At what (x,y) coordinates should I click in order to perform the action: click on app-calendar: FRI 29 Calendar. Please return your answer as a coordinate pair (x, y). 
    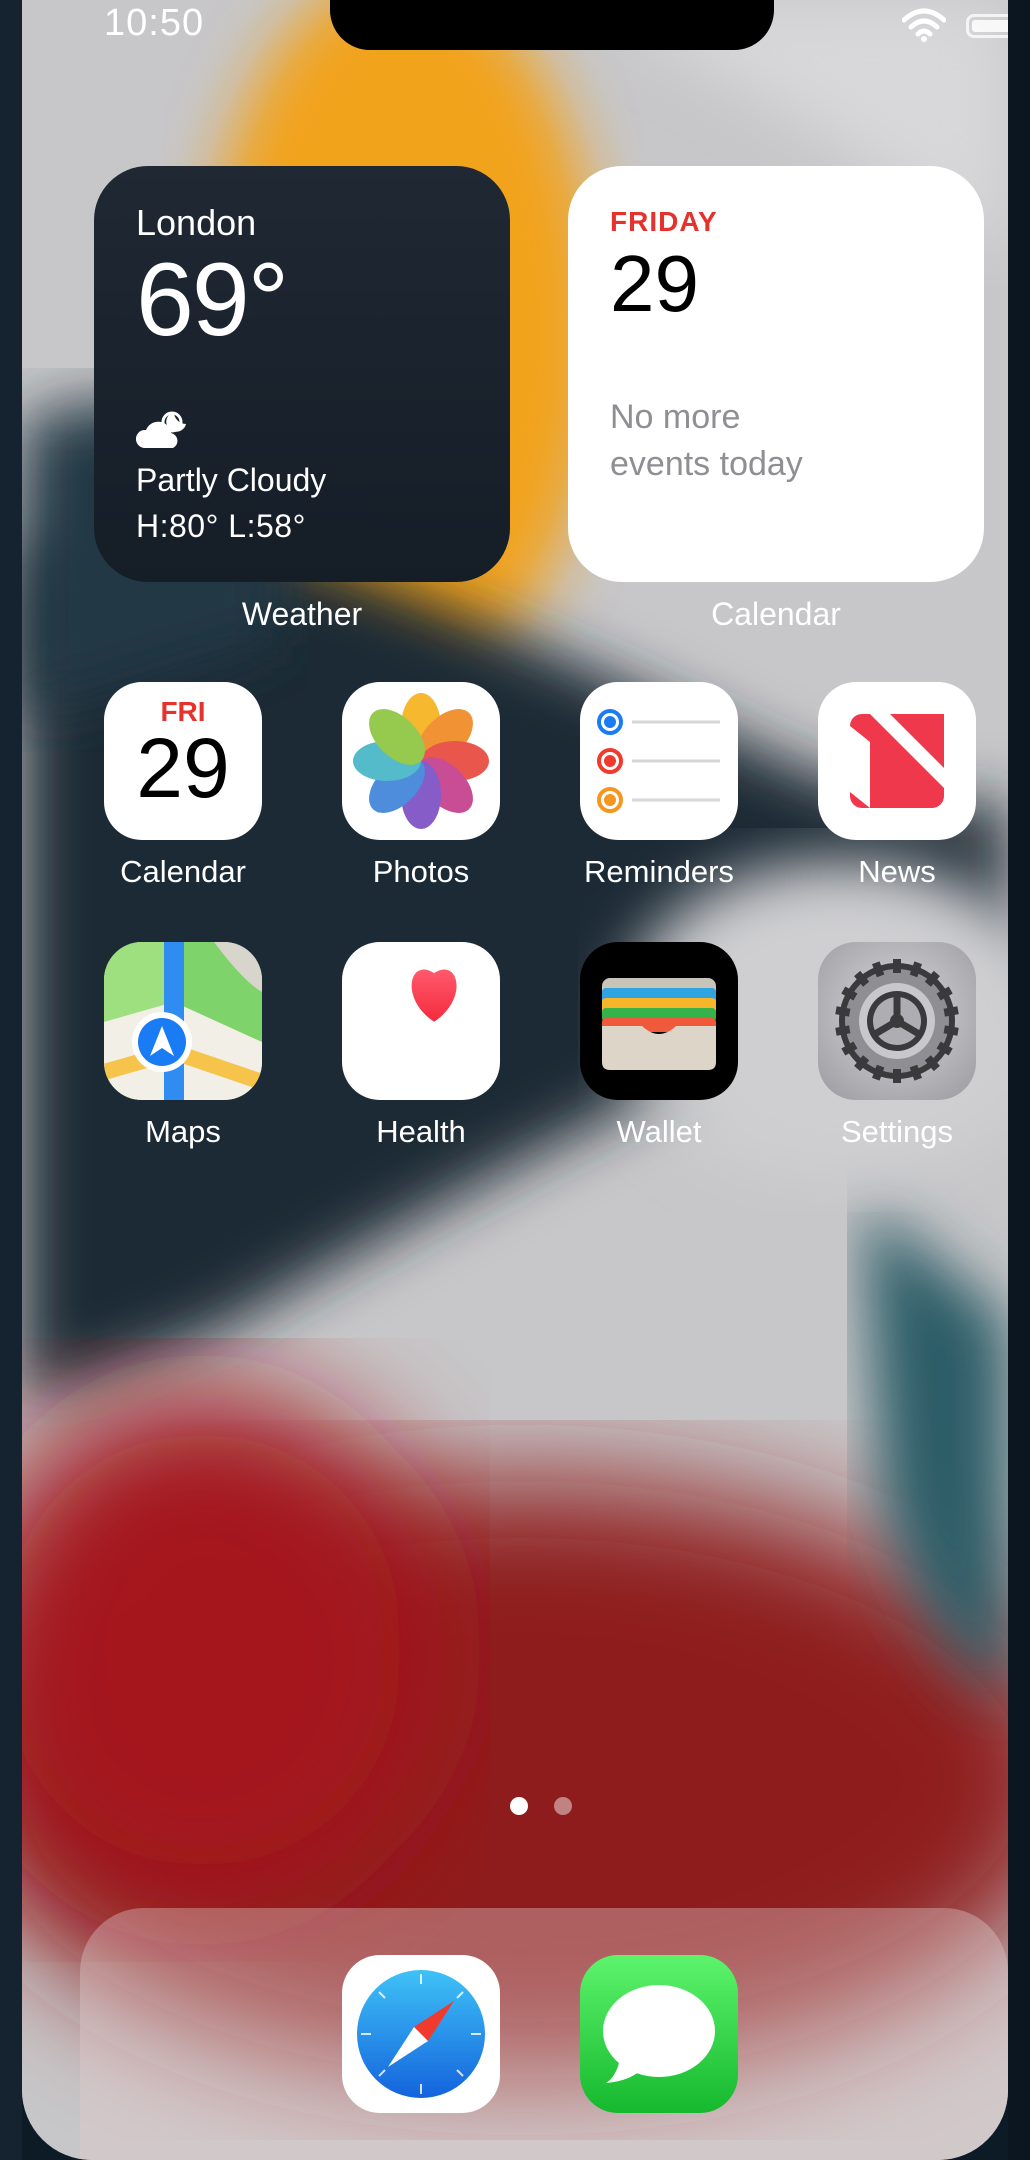
    Looking at the image, I should click on (183, 785).